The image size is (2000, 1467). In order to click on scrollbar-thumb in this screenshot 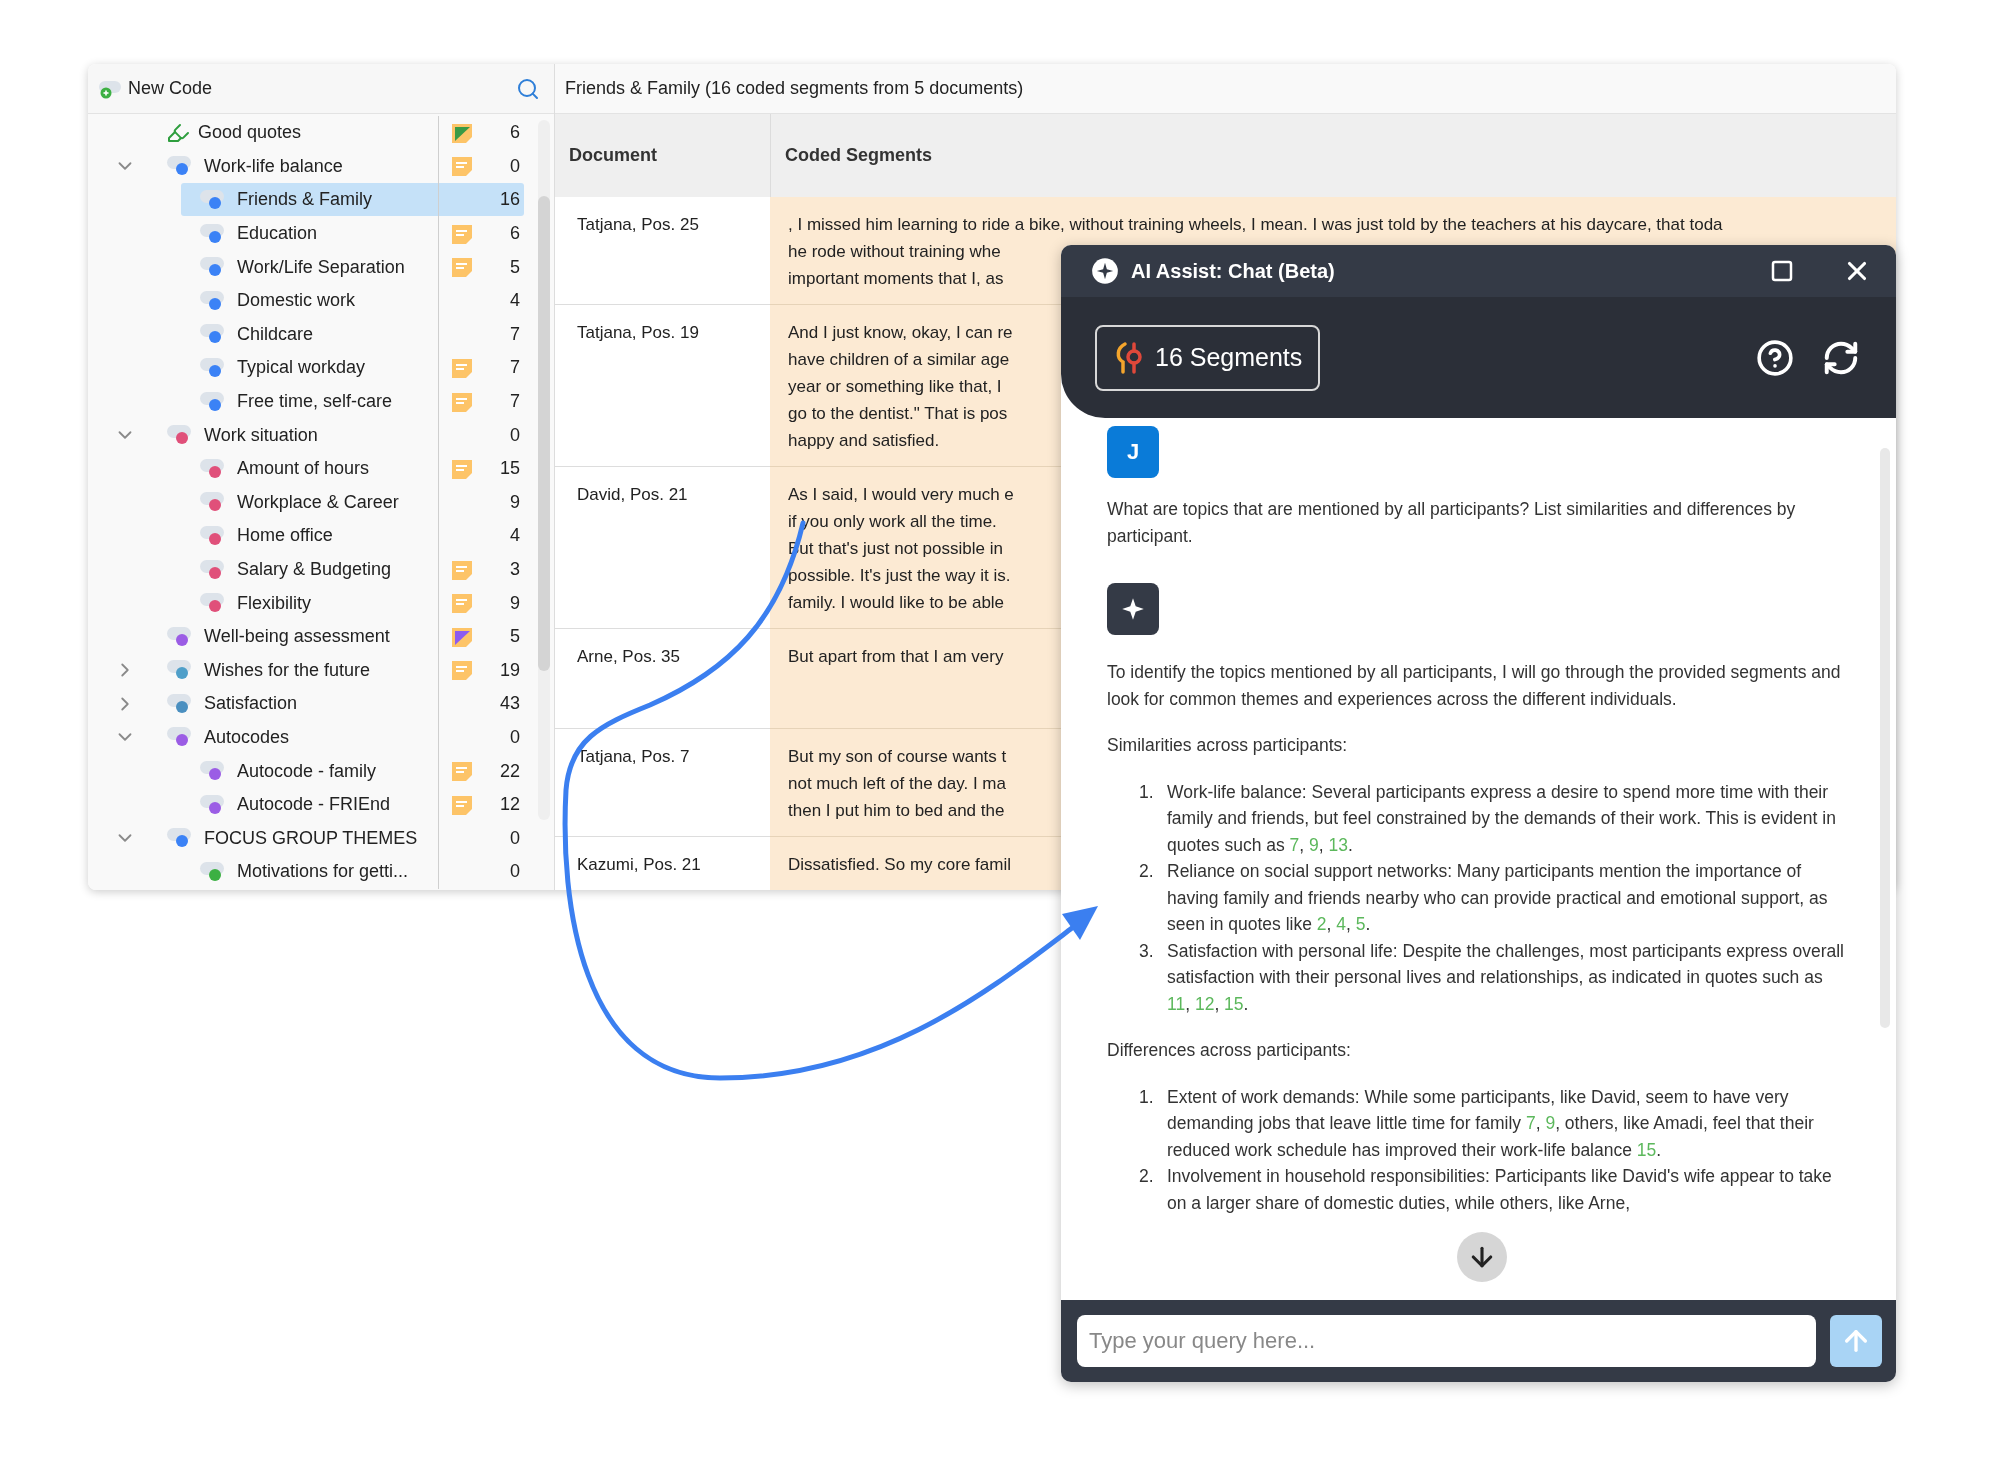, I will do `click(544, 433)`.